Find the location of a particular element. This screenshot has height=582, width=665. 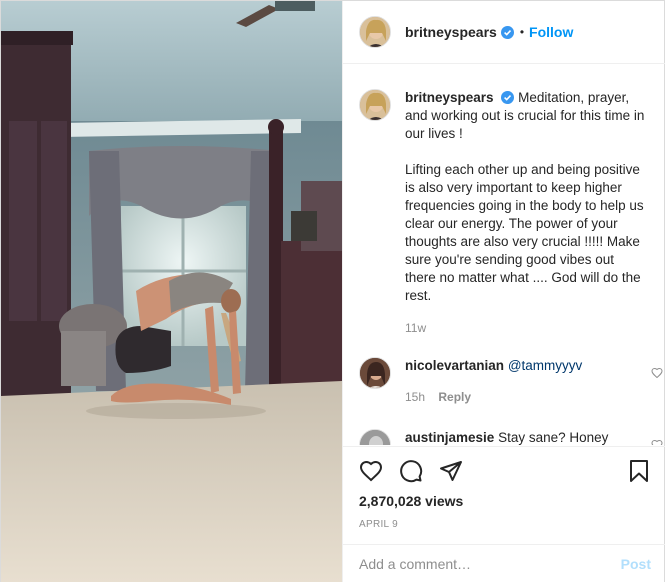

caption-username: britneyspears is located at coordinates (449, 97).